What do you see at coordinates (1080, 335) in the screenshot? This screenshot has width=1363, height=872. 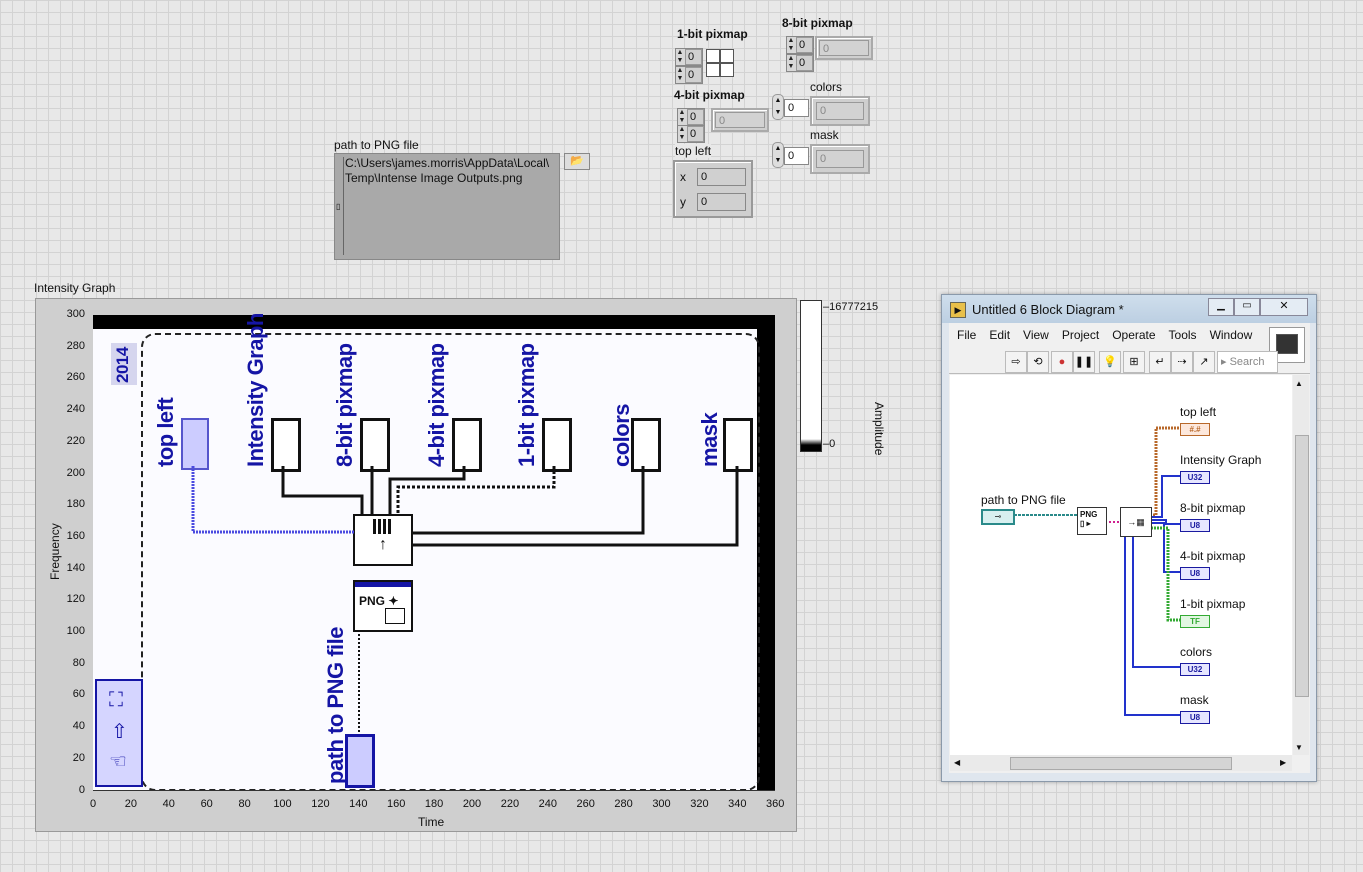 I see `menu-project: Project` at bounding box center [1080, 335].